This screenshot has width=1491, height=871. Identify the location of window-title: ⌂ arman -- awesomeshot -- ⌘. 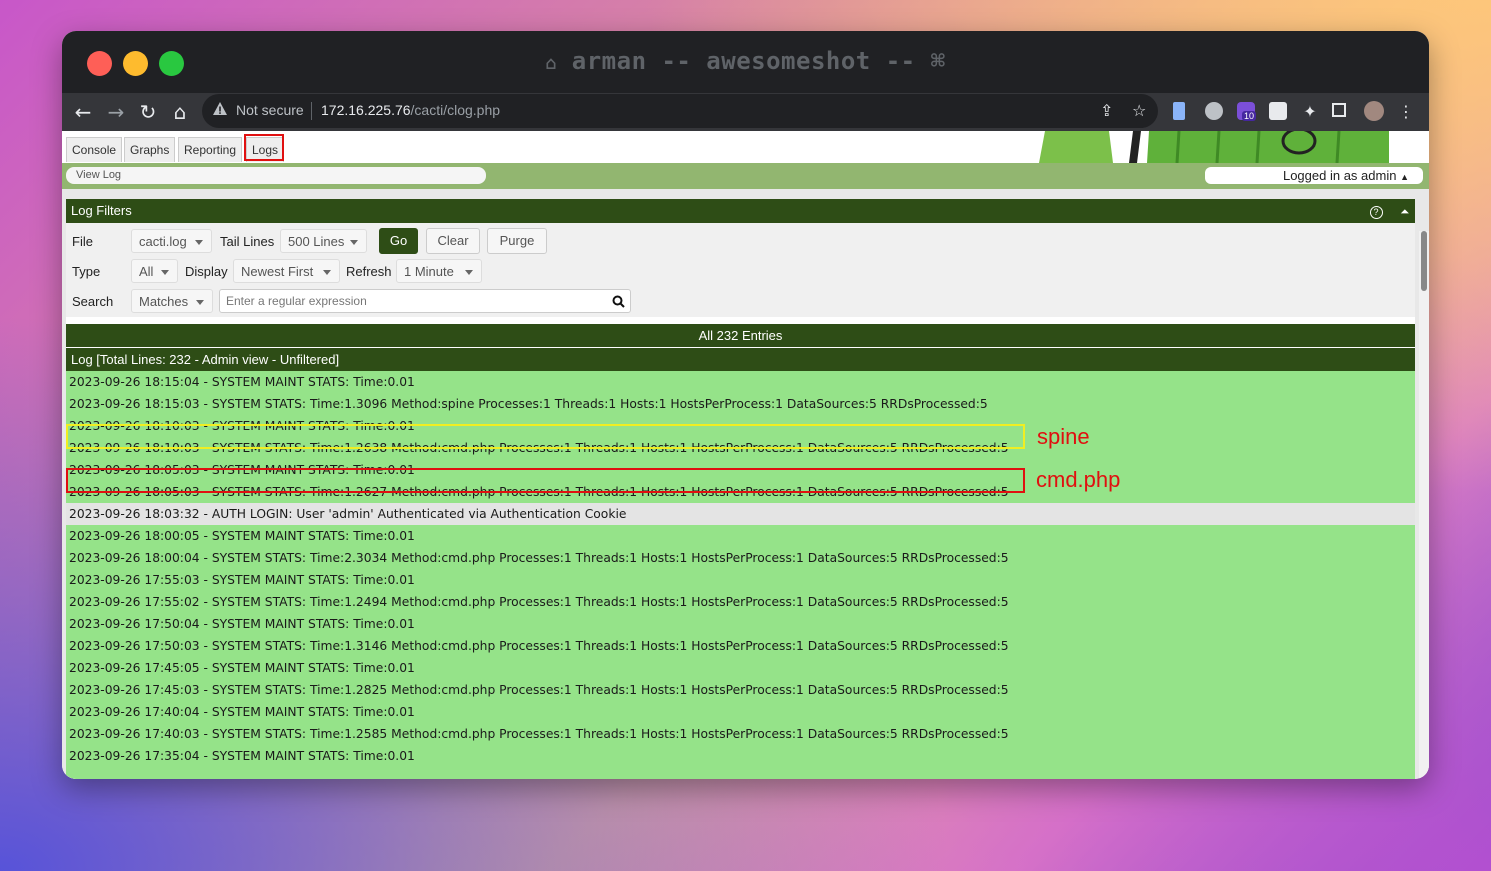
(745, 61).